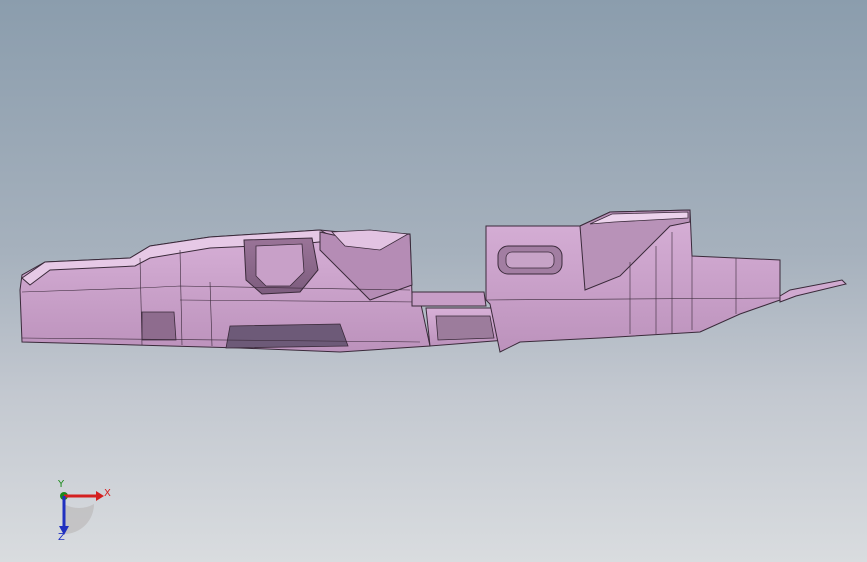  Describe the element at coordinates (61, 537) in the screenshot. I see `z-axis-label: Z` at that location.